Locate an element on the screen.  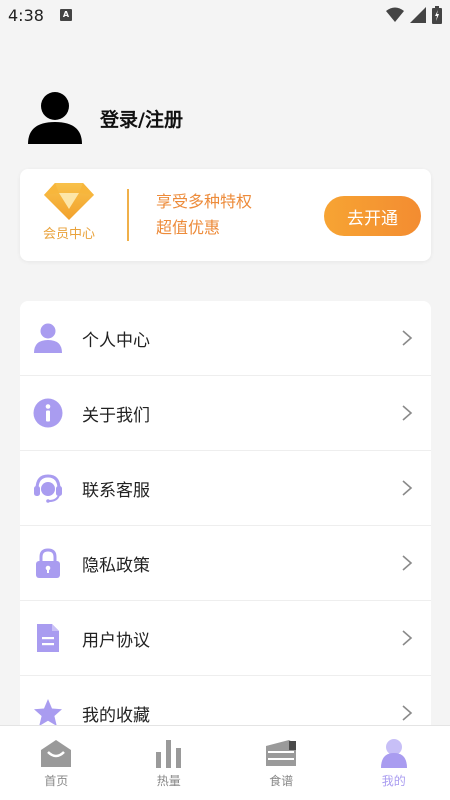
vip-card: 会员中心 享受多种特权 超值优惠 去开通 is located at coordinates (225, 215).